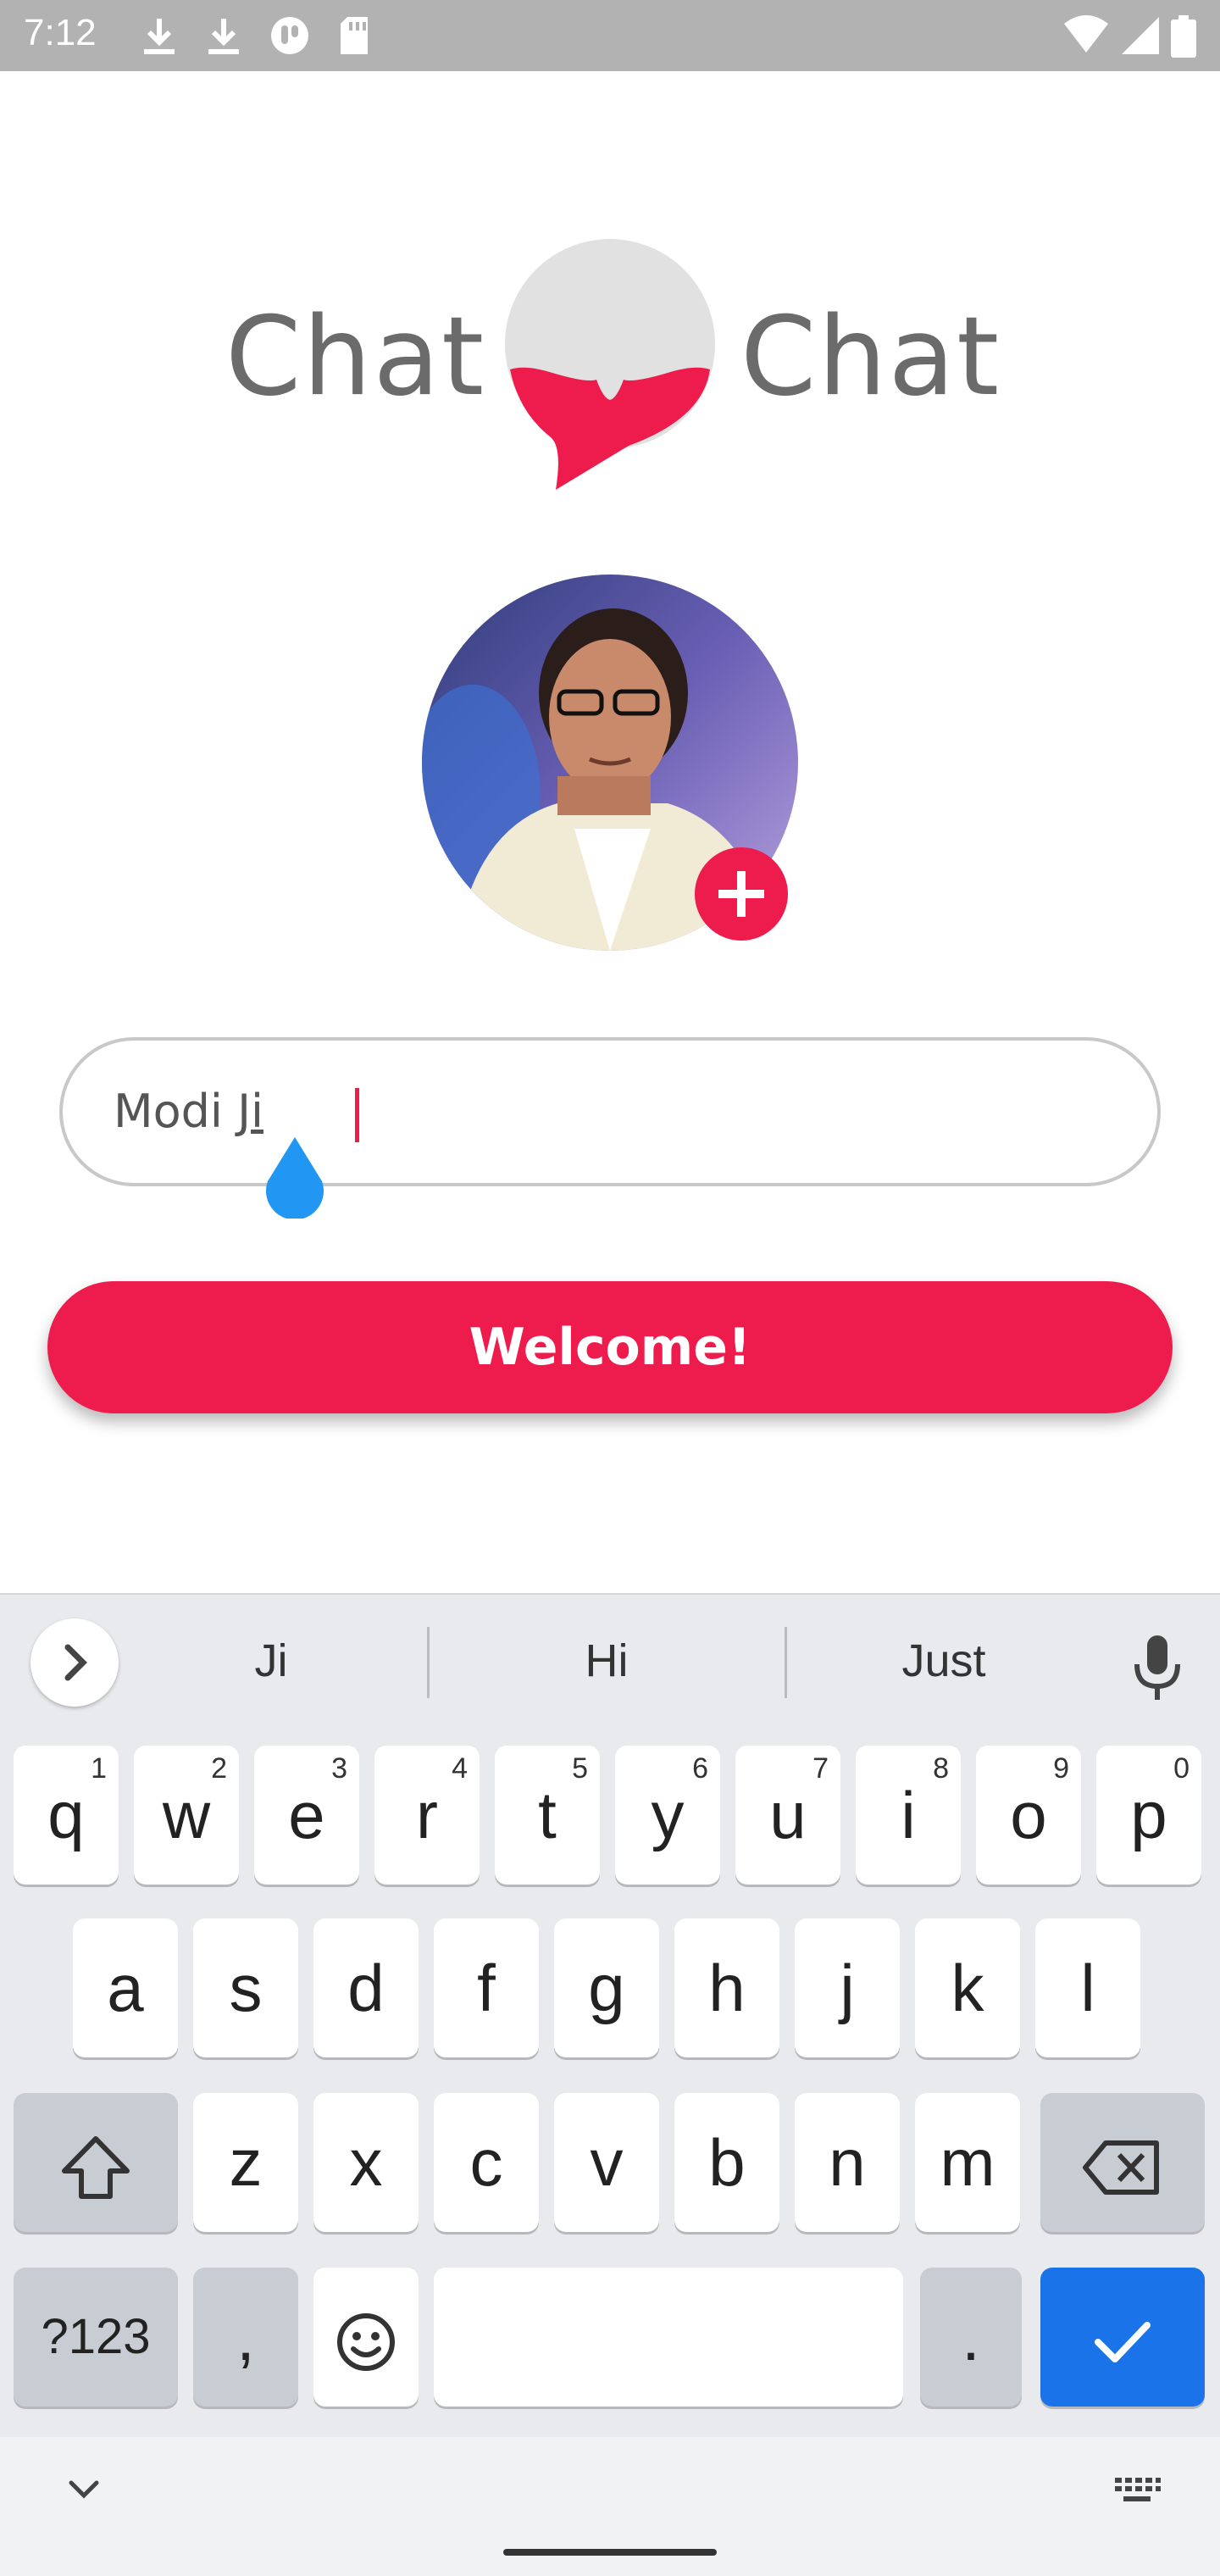  I want to click on suggestion-1: Ji, so click(271, 1661).